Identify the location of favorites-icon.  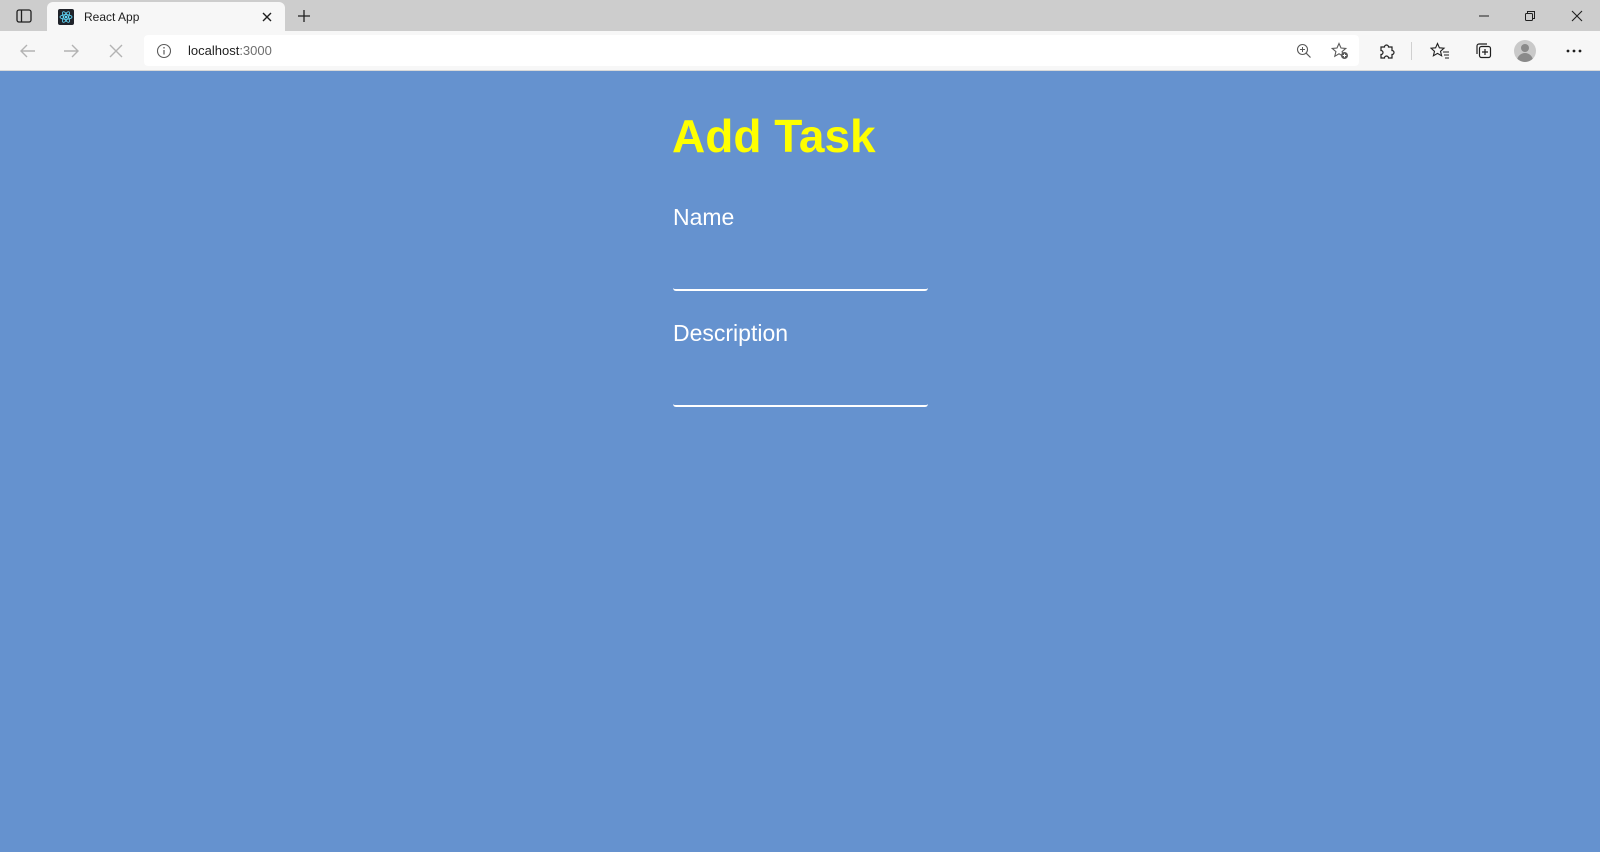
(1440, 51).